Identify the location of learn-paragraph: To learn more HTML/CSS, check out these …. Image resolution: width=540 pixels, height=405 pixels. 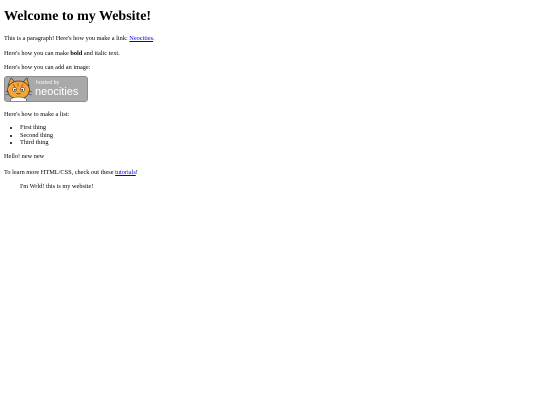
(272, 173).